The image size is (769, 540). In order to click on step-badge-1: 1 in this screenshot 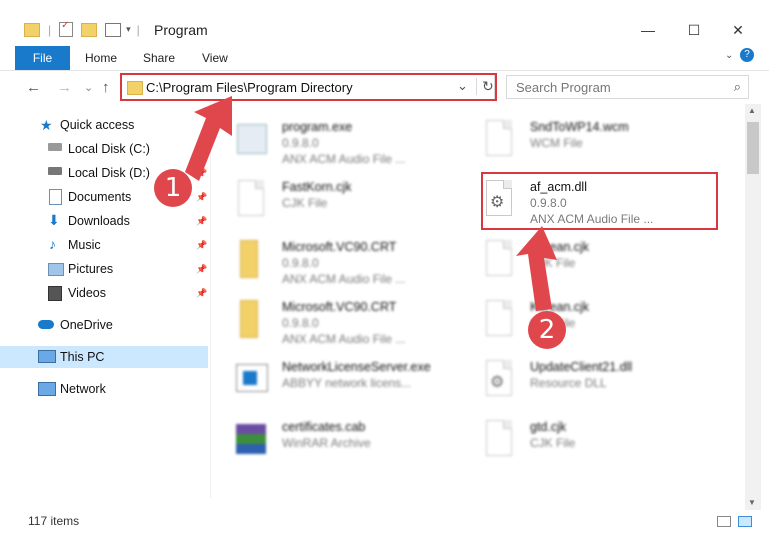, I will do `click(173, 188)`.